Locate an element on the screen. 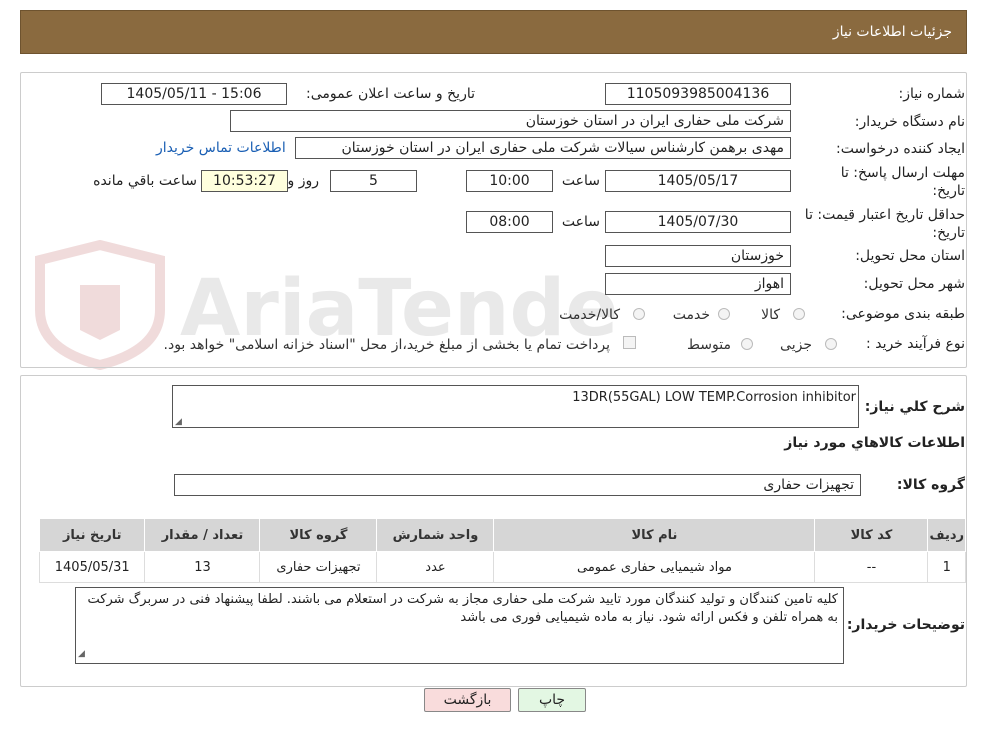  category-goods-service-label: کالا/خدمت is located at coordinates (589, 315).